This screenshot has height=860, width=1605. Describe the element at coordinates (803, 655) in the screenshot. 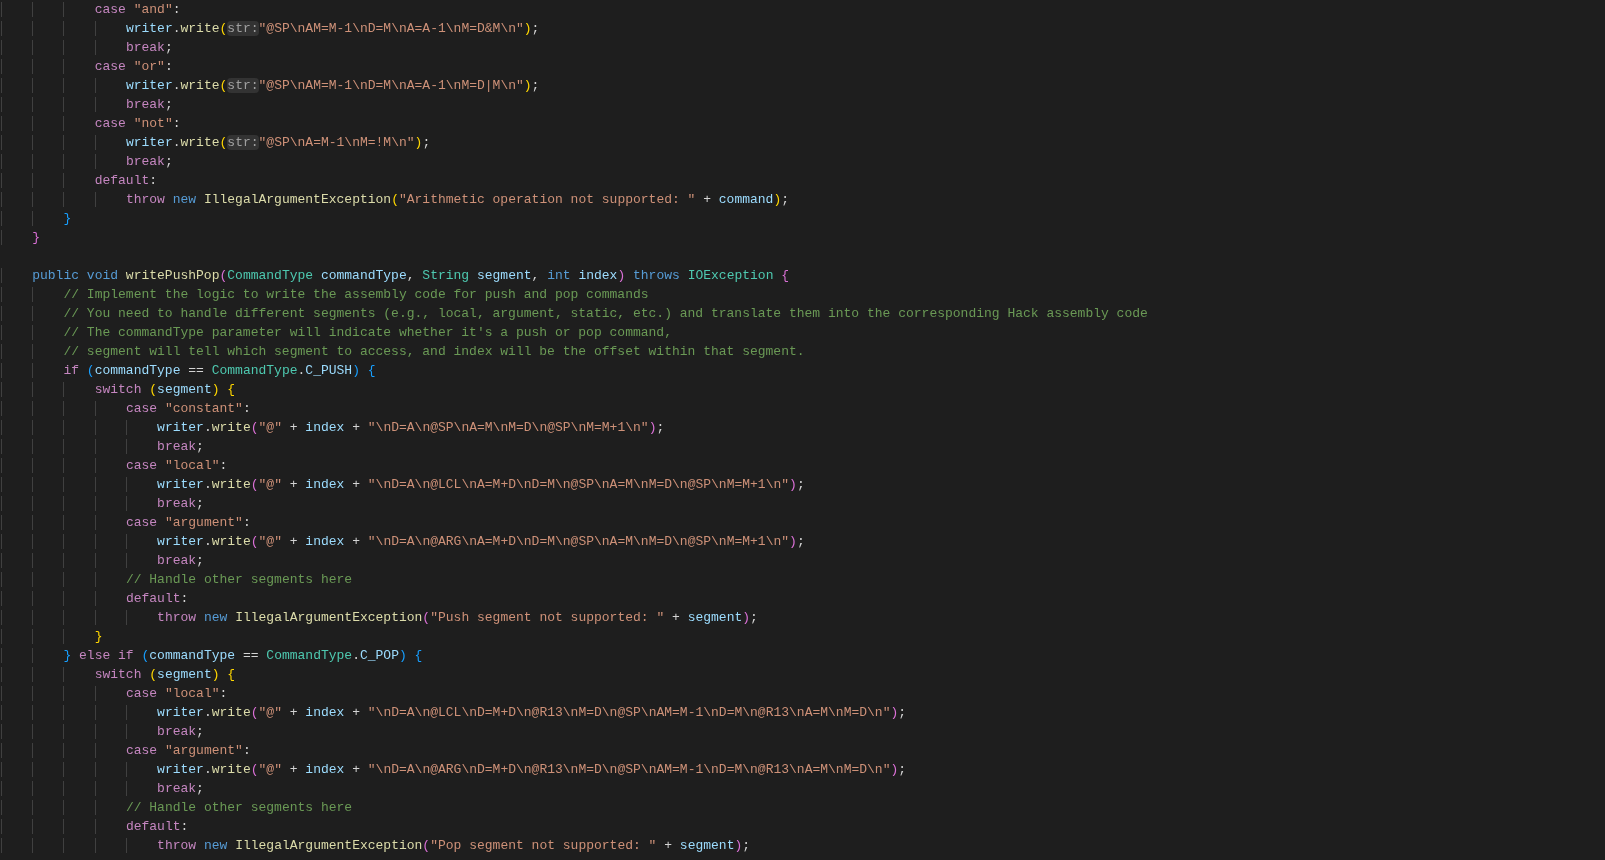

I see `code-line: } else if (commandType == CommandType.C_POP) {` at that location.